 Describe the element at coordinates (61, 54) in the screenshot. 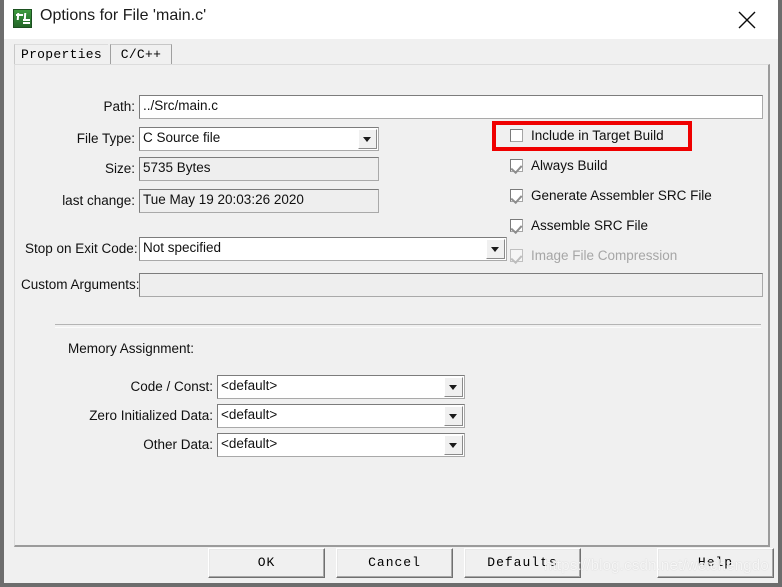

I see `tab-properties: Properties` at that location.